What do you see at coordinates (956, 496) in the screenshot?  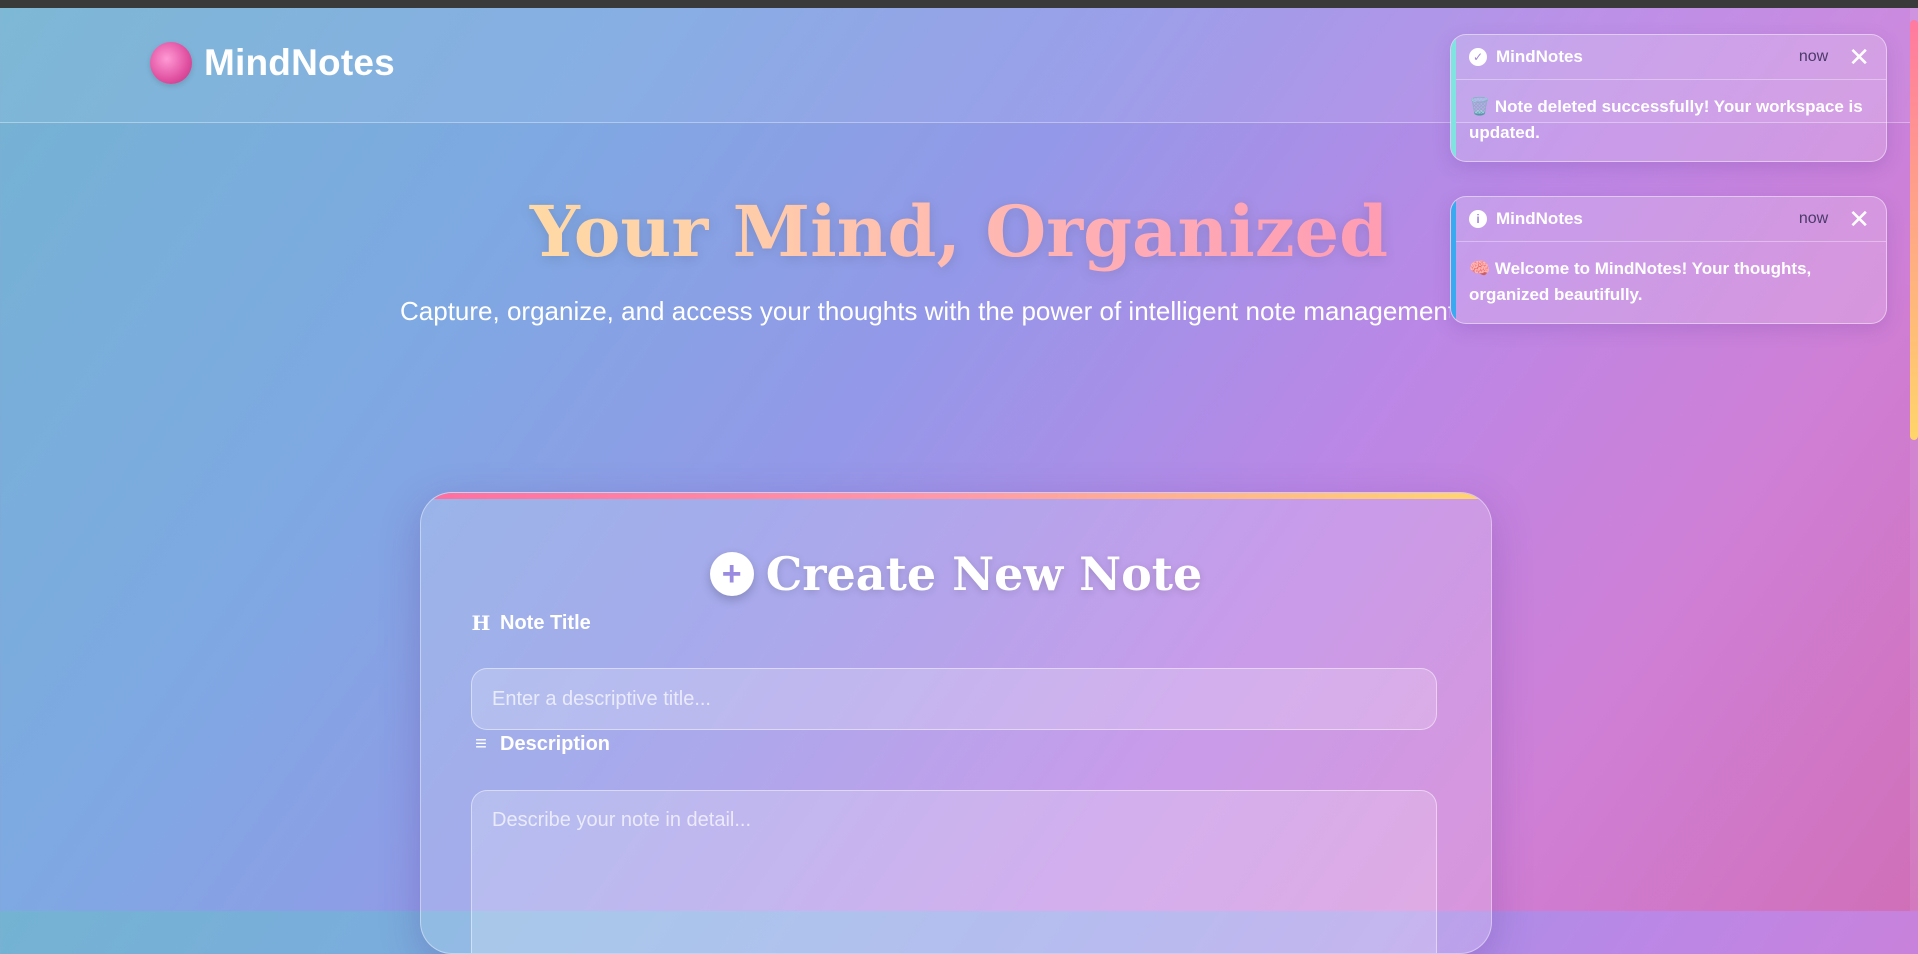 I see `card-accent-bar` at bounding box center [956, 496].